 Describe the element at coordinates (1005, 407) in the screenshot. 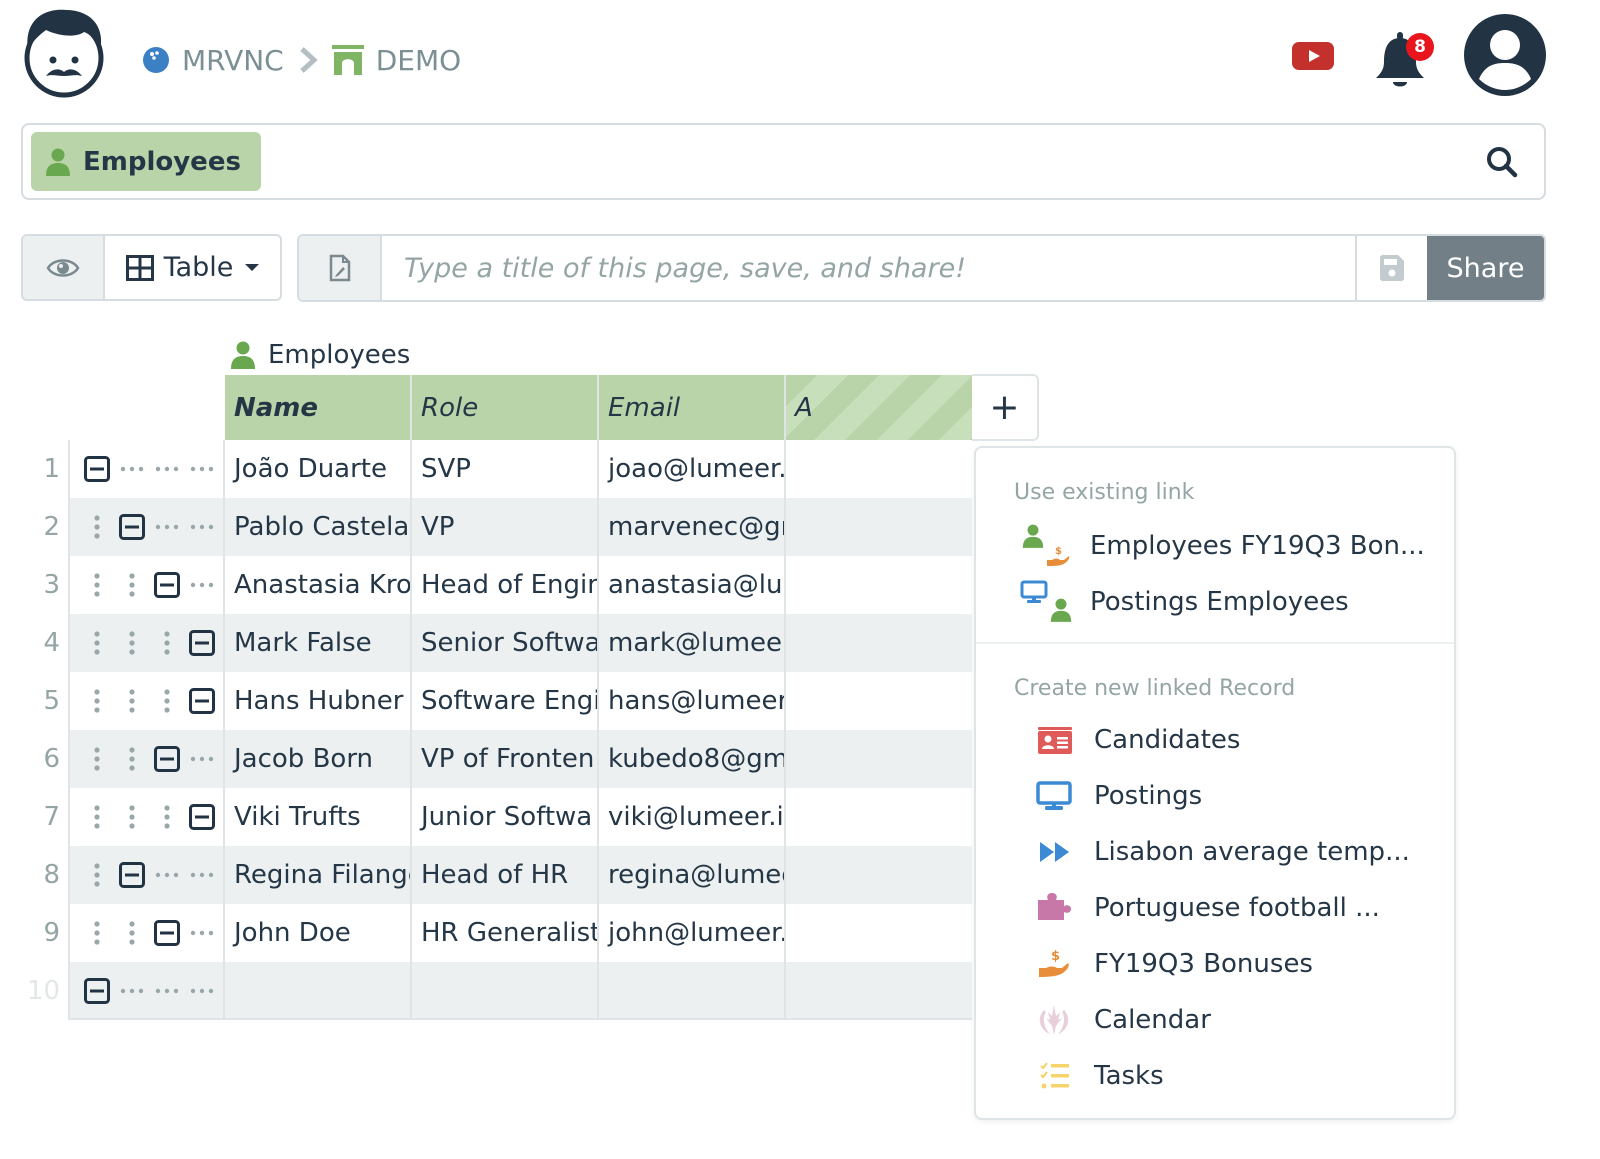

I see `add-column-button: +` at that location.